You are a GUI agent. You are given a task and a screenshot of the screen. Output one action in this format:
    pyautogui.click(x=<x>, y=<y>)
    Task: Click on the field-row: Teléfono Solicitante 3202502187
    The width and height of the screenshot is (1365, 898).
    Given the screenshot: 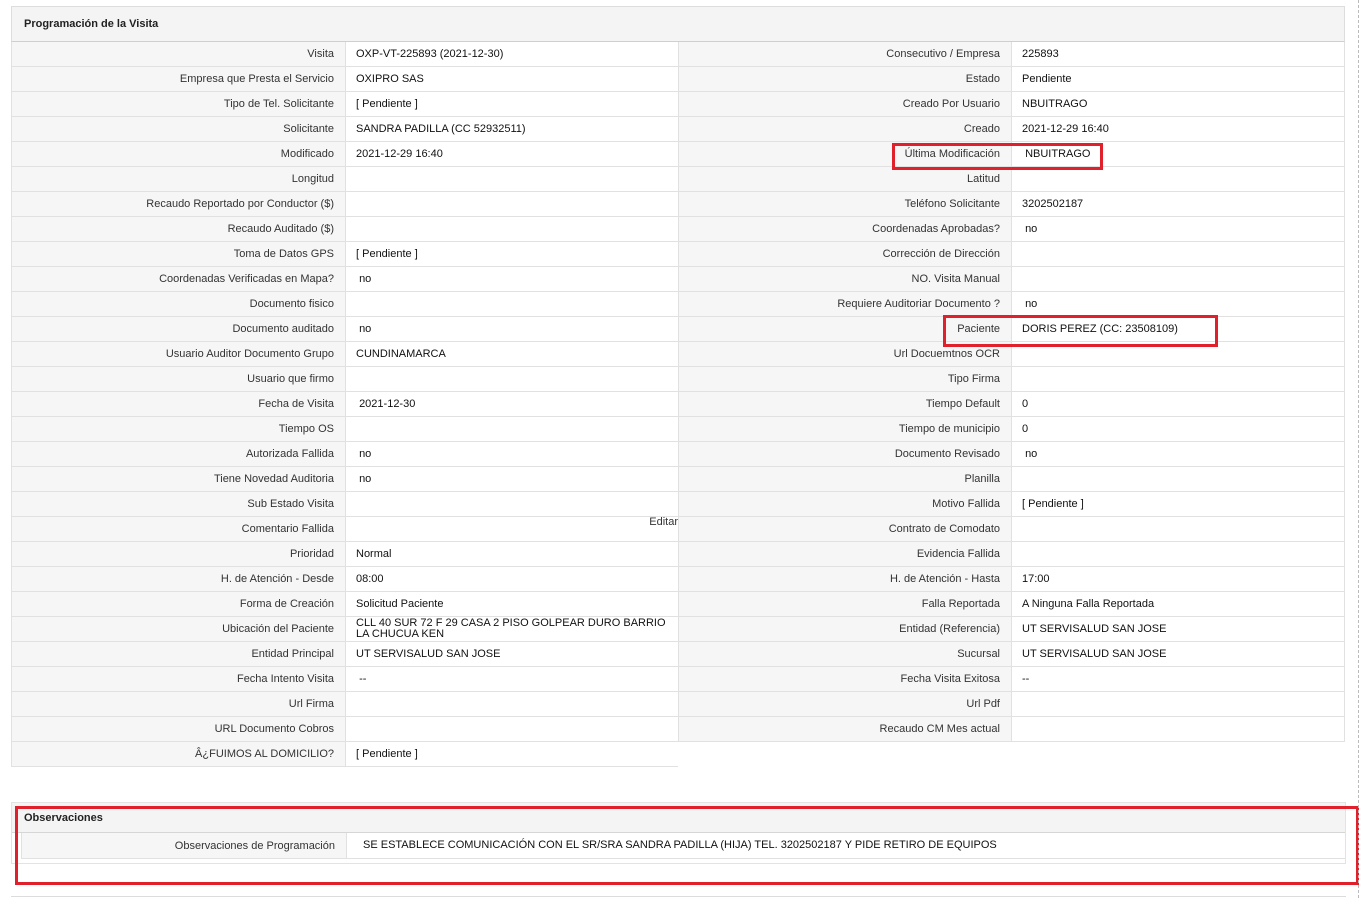 What is the action you would take?
    pyautogui.click(x=1011, y=204)
    